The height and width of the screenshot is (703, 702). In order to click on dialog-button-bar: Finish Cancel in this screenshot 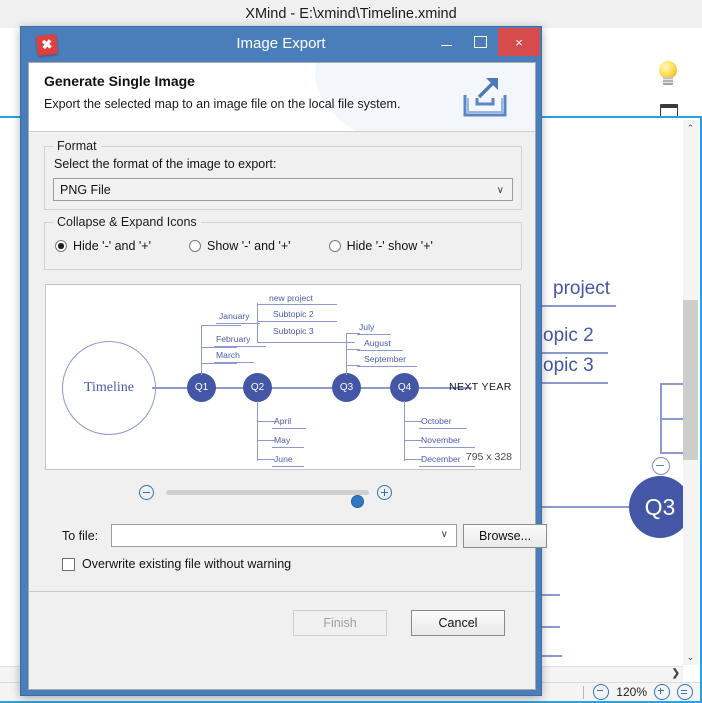, I will do `click(282, 623)`.